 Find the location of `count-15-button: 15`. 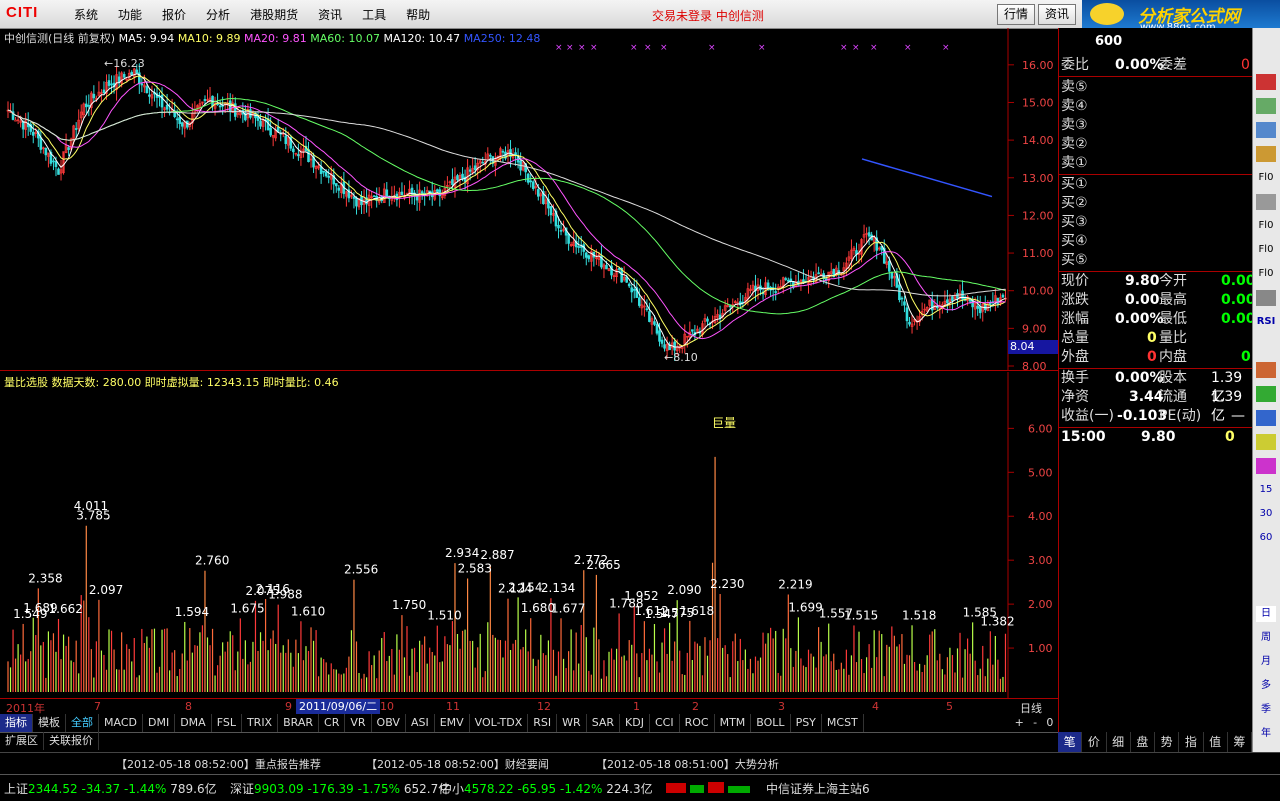

count-15-button: 15 is located at coordinates (1266, 490).